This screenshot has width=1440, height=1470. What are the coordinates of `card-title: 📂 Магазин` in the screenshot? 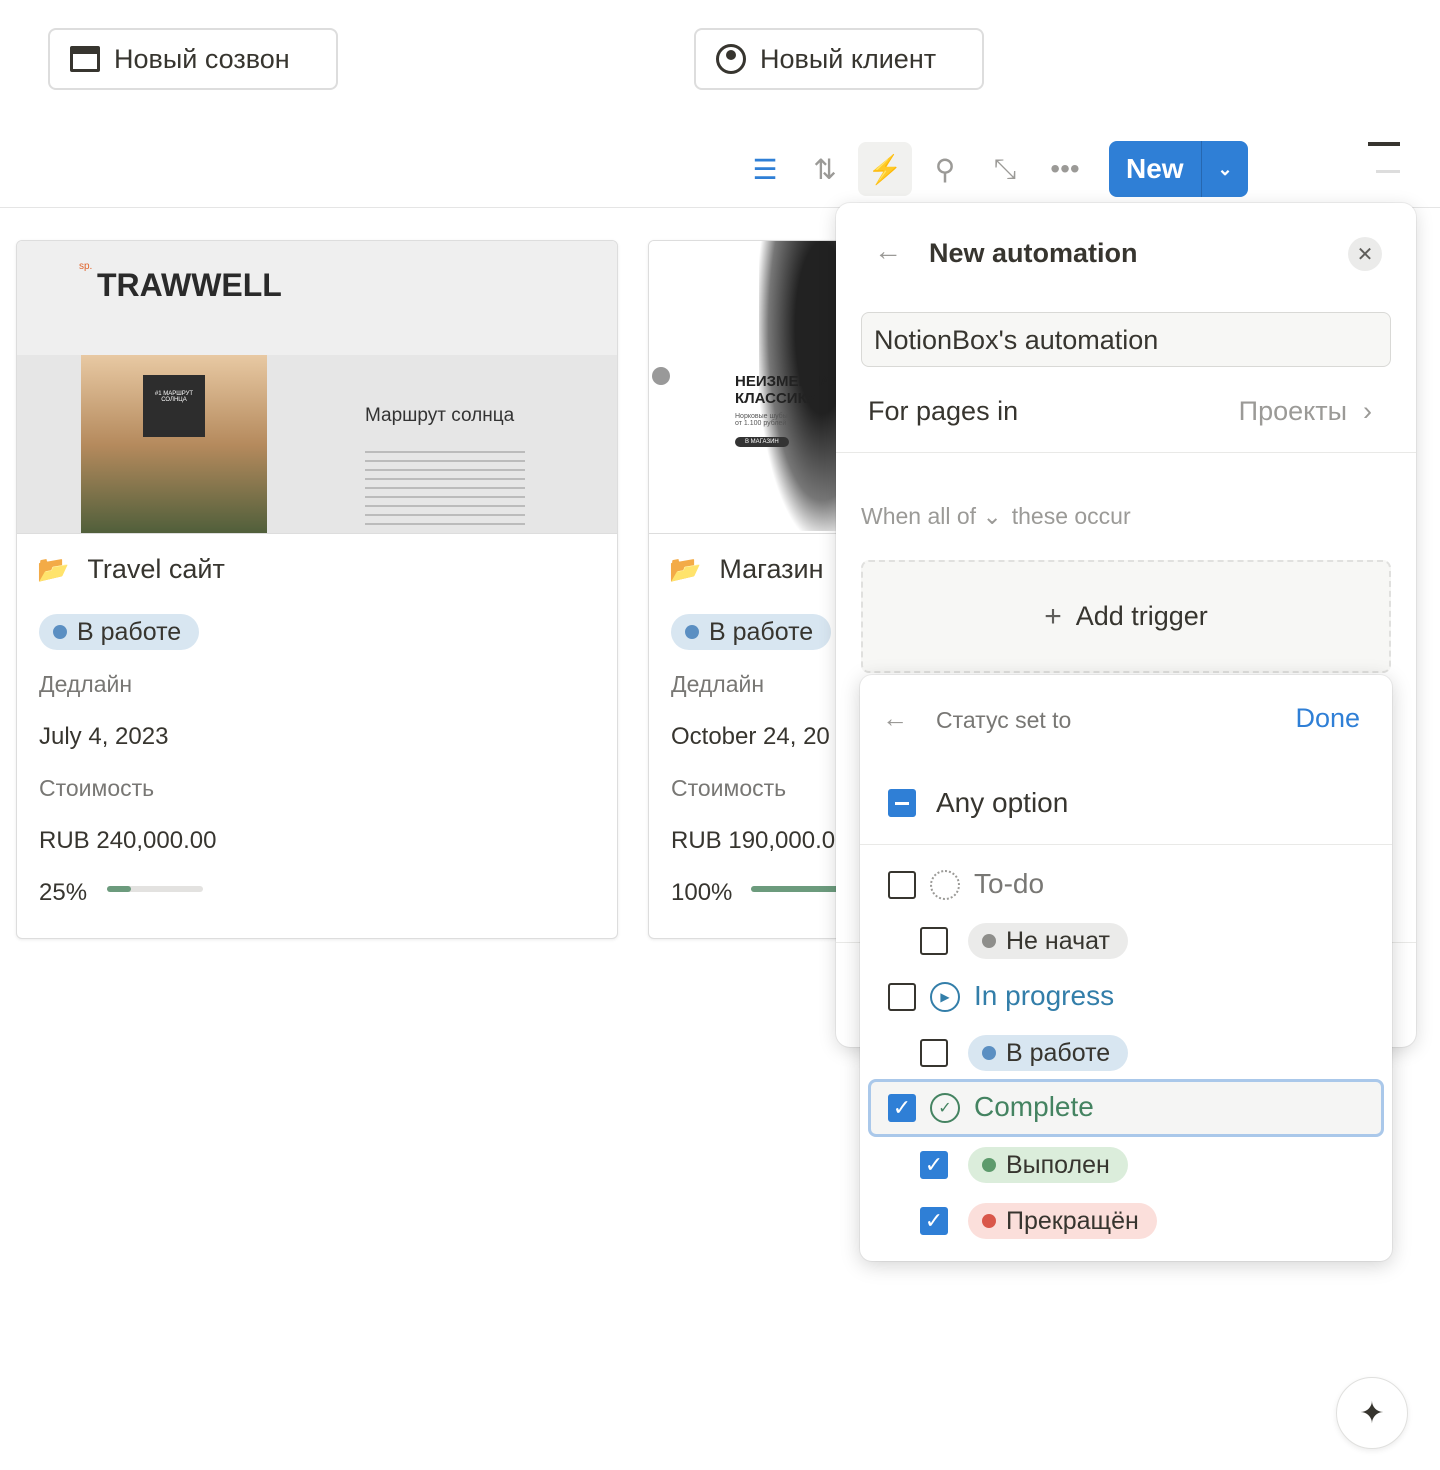 It's located at (746, 569).